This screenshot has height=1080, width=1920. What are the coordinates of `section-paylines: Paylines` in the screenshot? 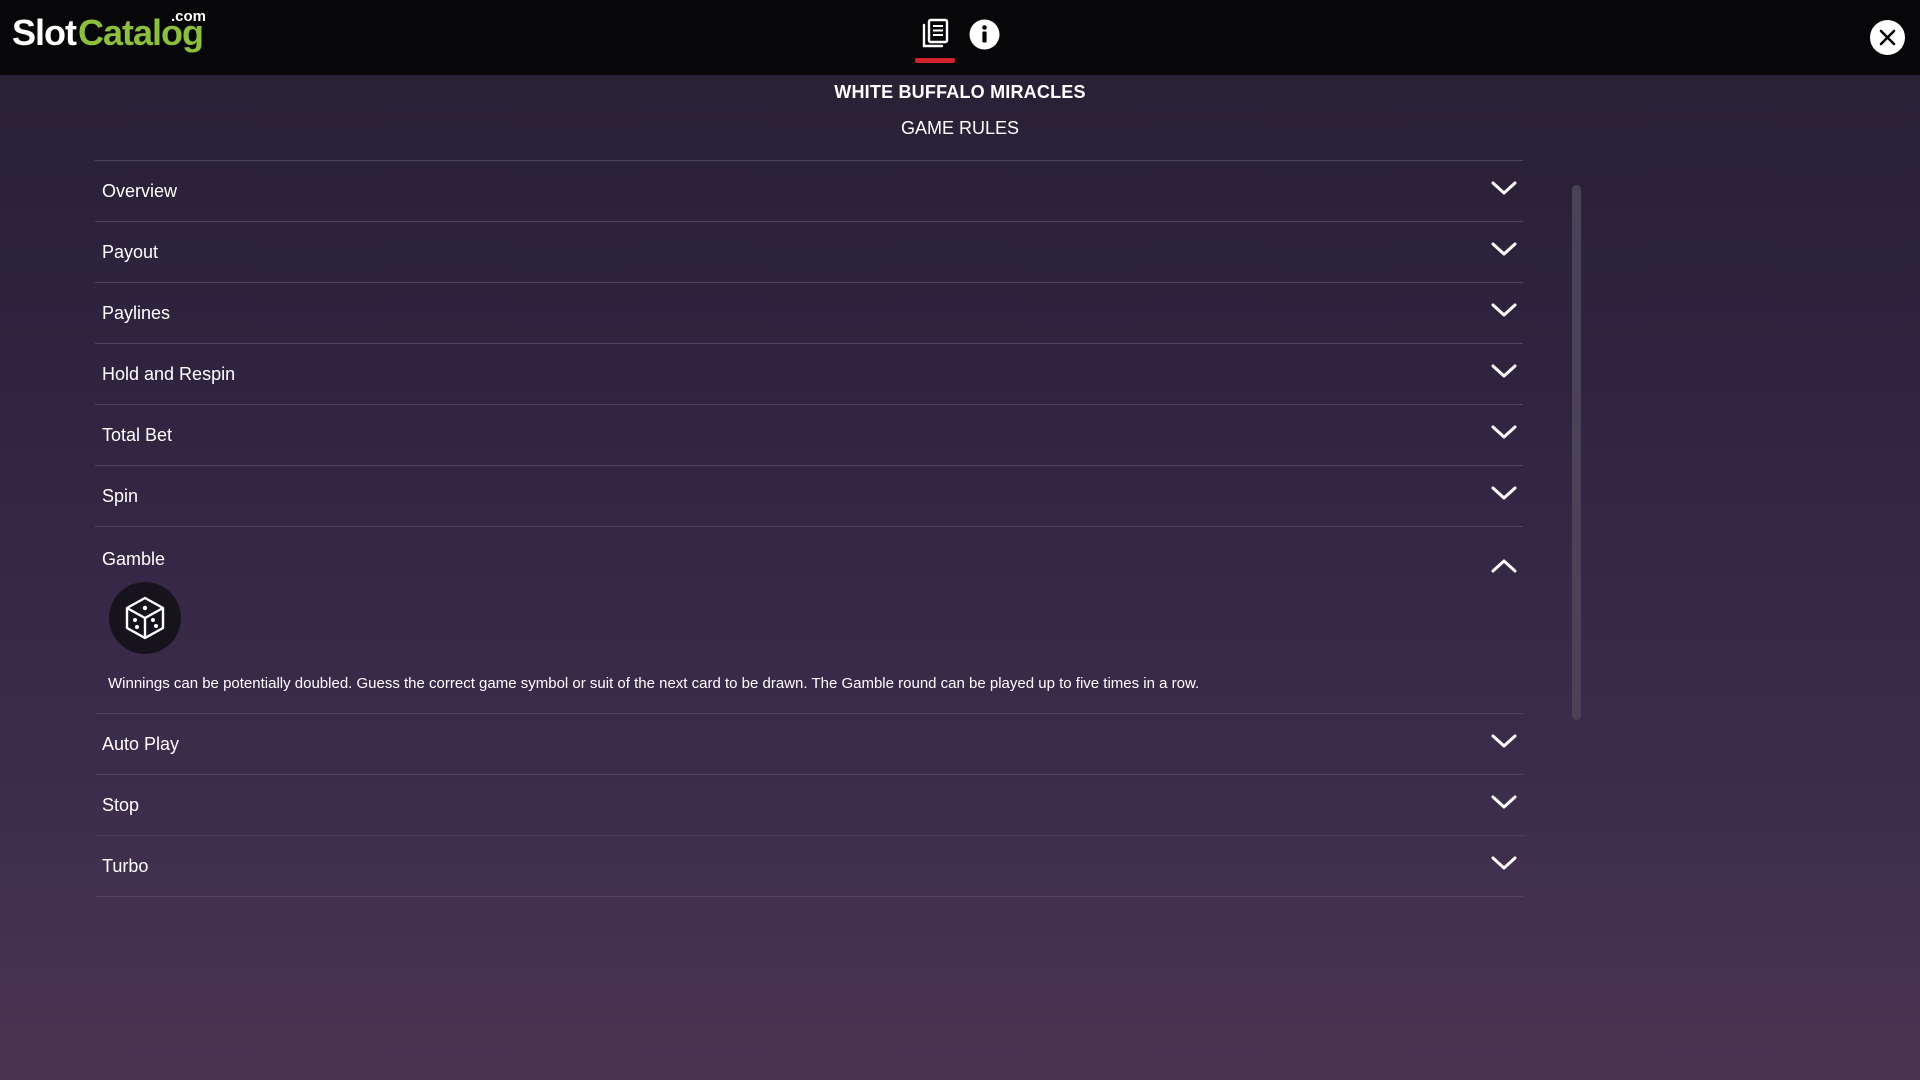 It's located at (809, 313).